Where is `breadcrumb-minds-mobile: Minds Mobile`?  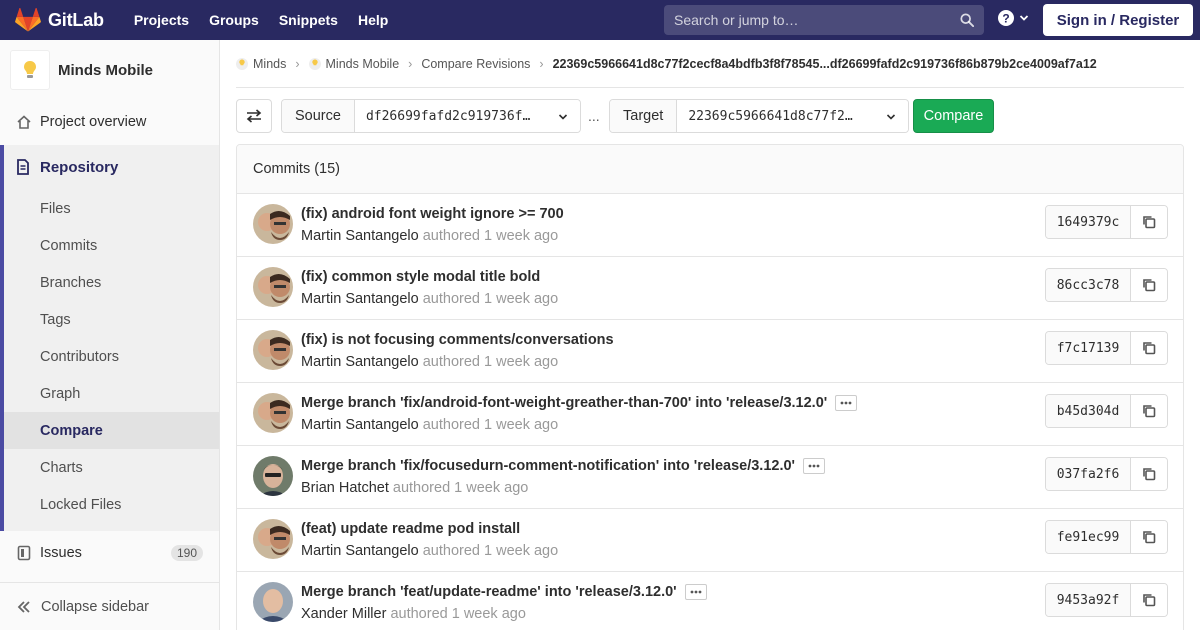 breadcrumb-minds-mobile: Minds Mobile is located at coordinates (353, 64).